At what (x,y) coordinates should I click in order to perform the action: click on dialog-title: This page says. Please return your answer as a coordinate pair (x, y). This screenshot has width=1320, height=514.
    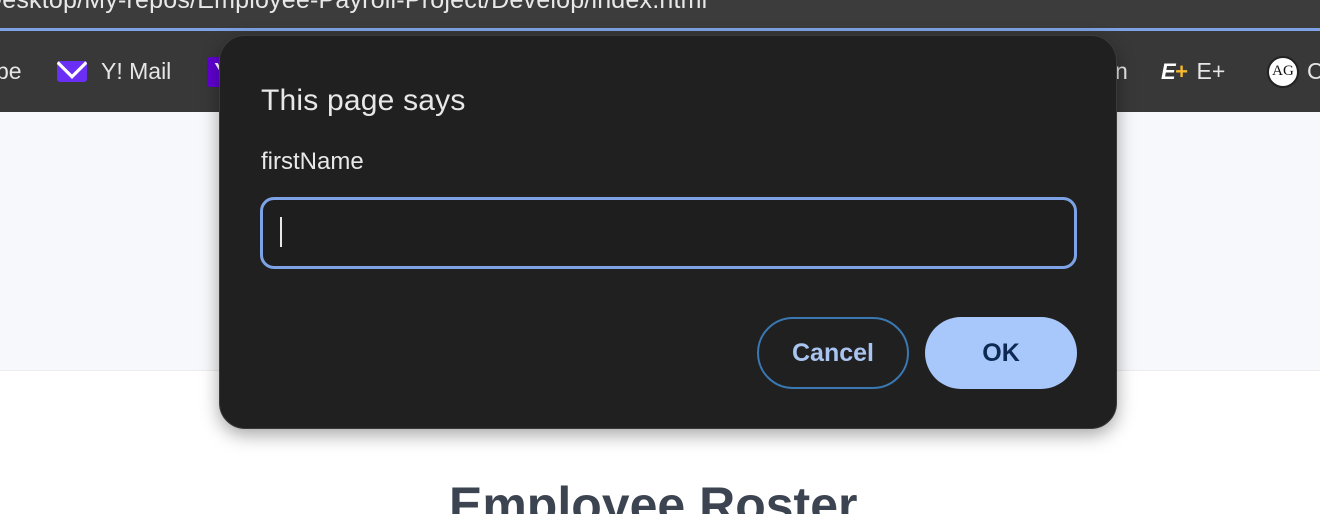
    Looking at the image, I should click on (363, 100).